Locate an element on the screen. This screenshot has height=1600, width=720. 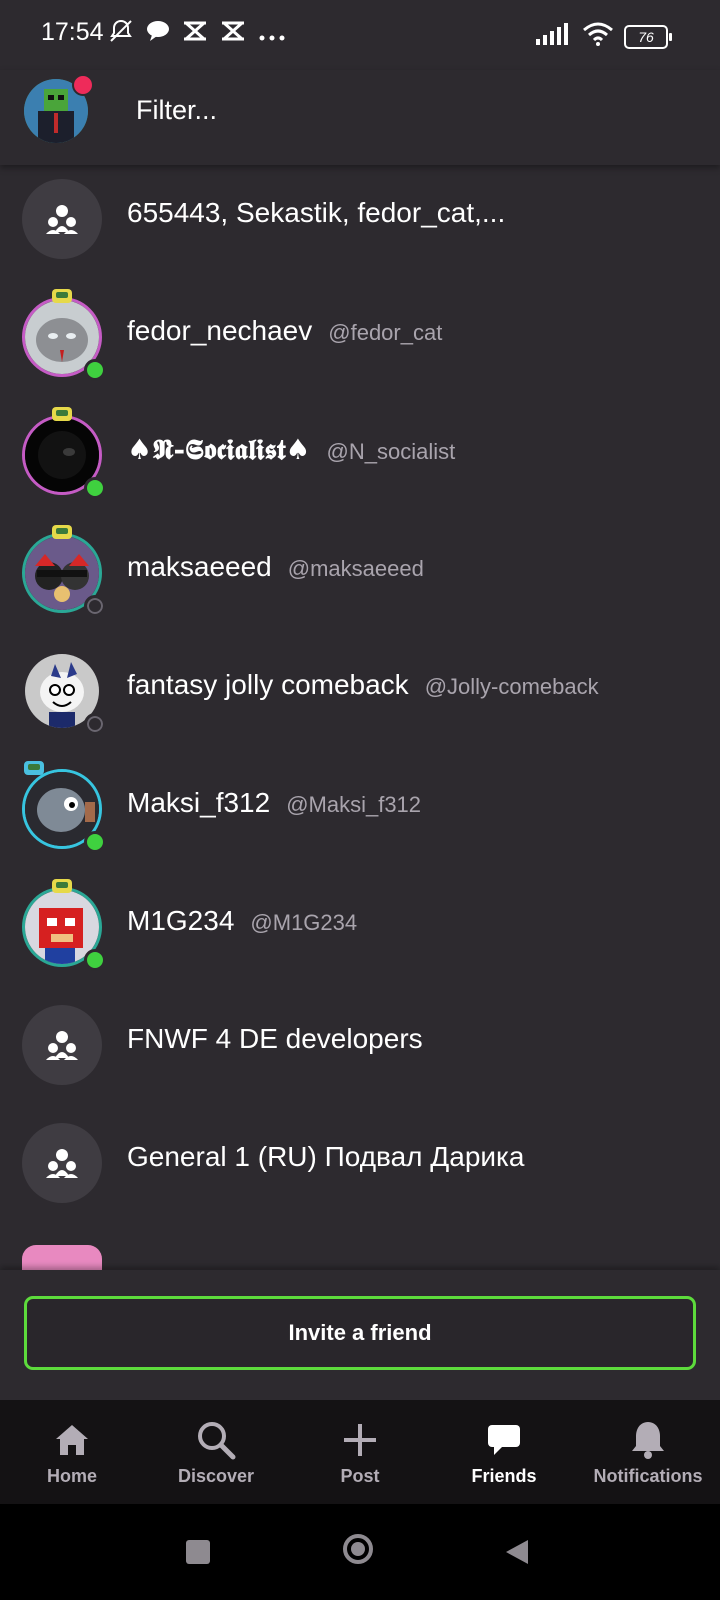
list-item-user: ♠𝕹-𝕾𝖔𝖈𝖎𝖆𝖑𝖎𝖘𝖙♠ @N_socialist is located at coordinates (360, 451).